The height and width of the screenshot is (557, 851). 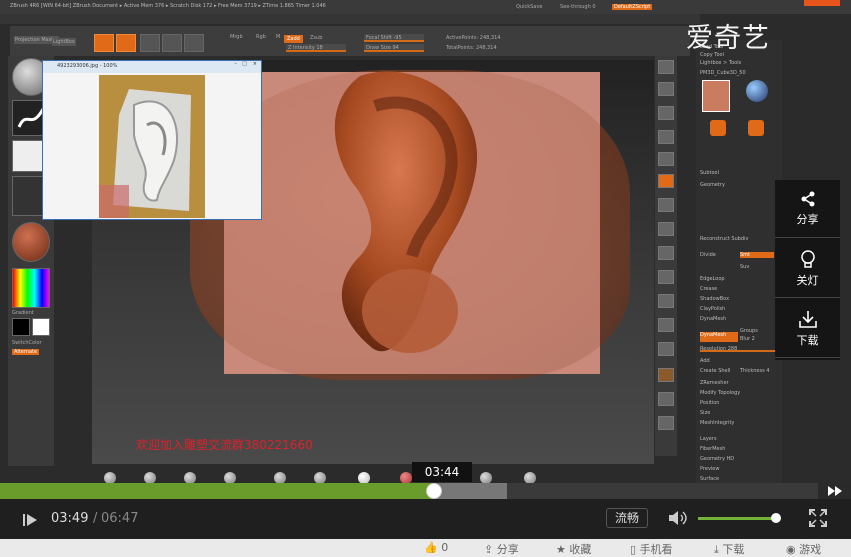 What do you see at coordinates (807, 209) in the screenshot?
I see `share-side-button: 分享` at bounding box center [807, 209].